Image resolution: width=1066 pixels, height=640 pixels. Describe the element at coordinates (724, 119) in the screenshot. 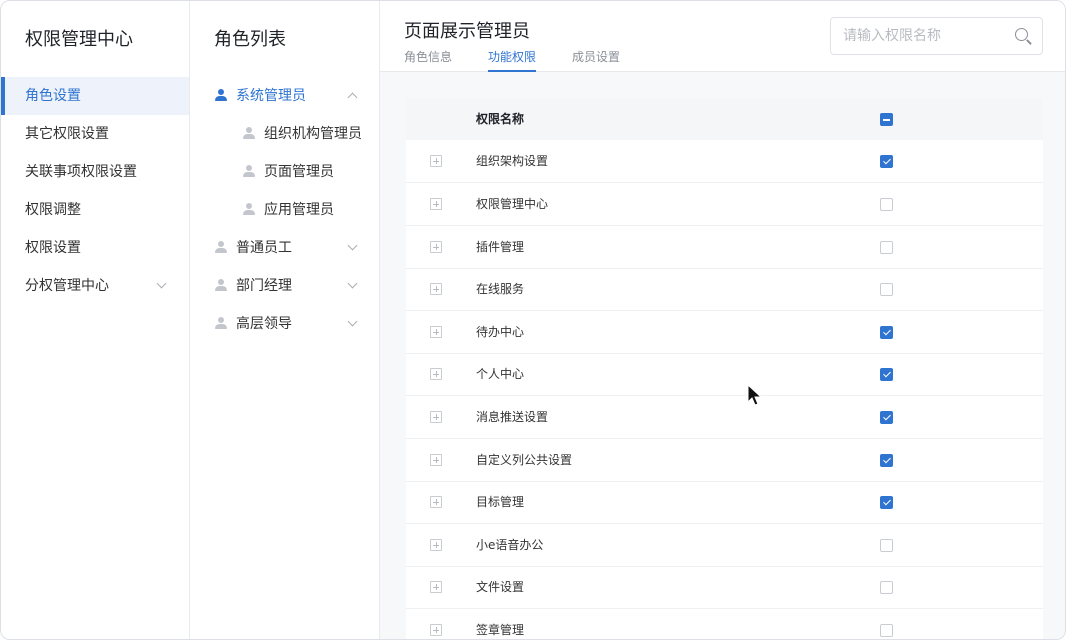

I see `table-header-row: 权限名称` at that location.